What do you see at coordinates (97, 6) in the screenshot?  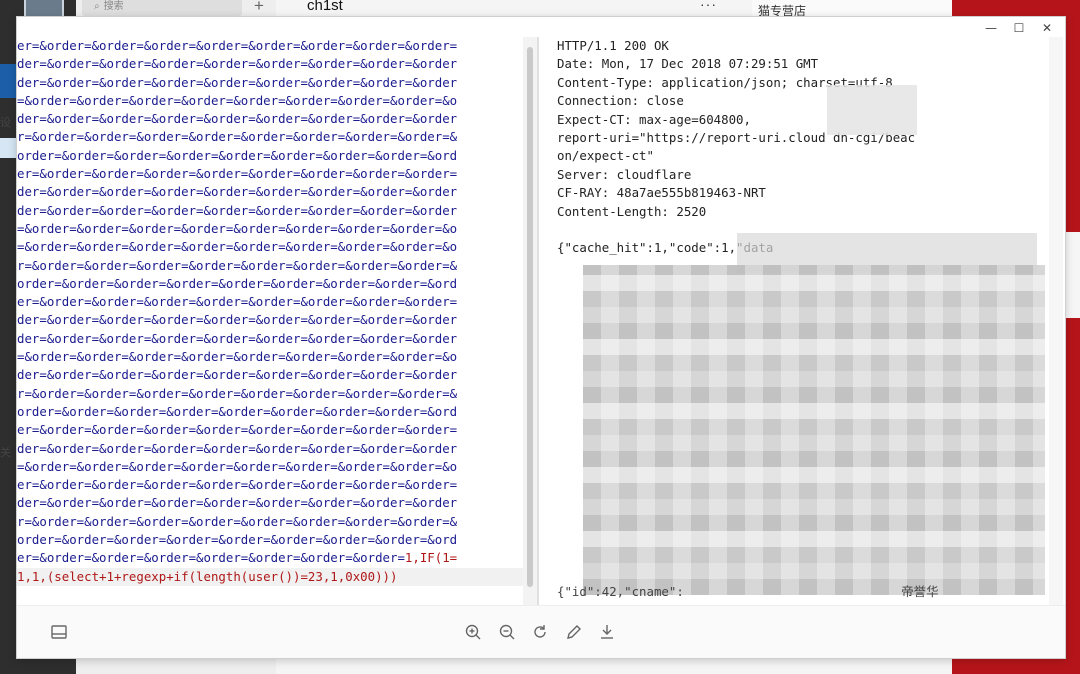 I see `search-icon: ⌕` at bounding box center [97, 6].